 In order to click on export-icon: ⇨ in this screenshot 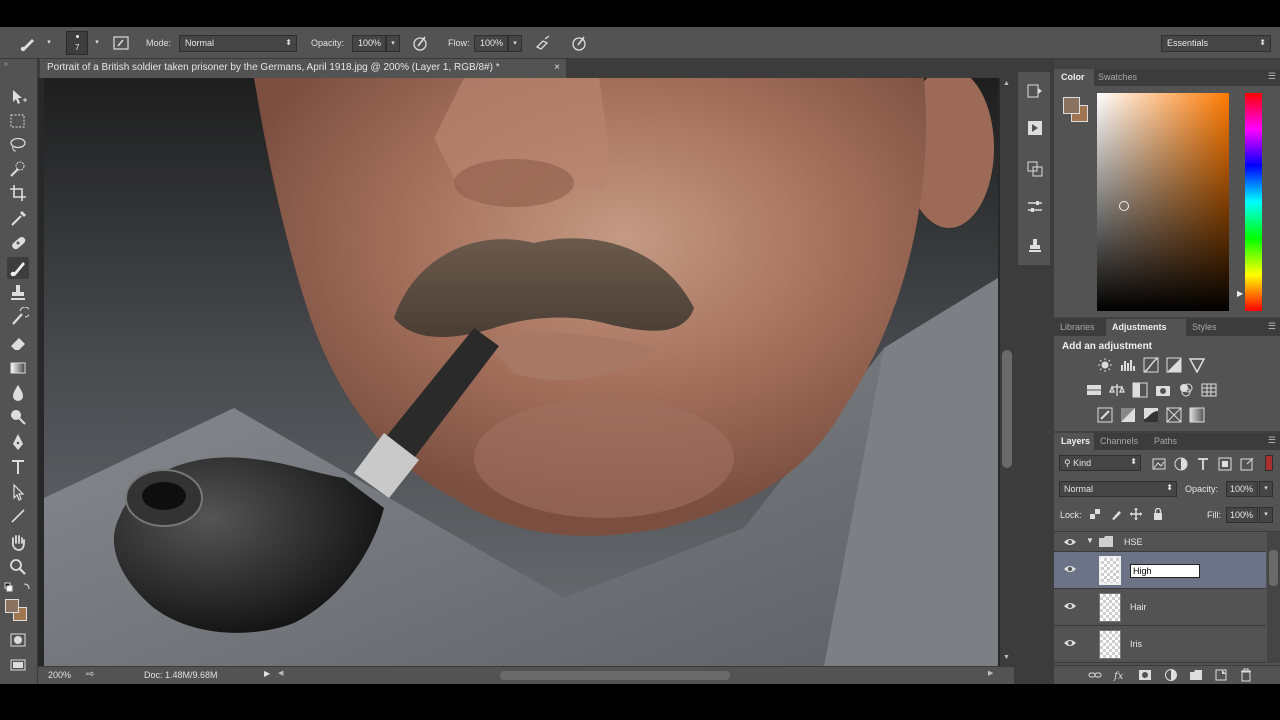, I will do `click(90, 674)`.